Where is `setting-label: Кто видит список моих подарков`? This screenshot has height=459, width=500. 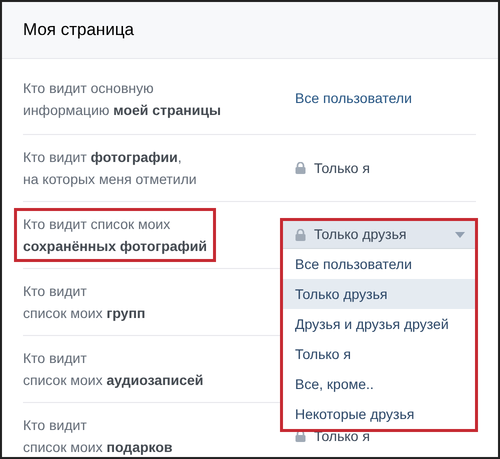 setting-label: Кто видит список моих подарков is located at coordinates (98, 436).